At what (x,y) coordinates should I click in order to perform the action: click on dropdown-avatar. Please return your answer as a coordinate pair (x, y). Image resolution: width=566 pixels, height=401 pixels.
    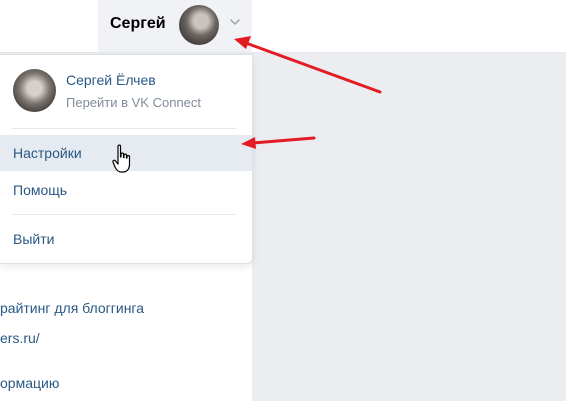
    Looking at the image, I should click on (34, 90).